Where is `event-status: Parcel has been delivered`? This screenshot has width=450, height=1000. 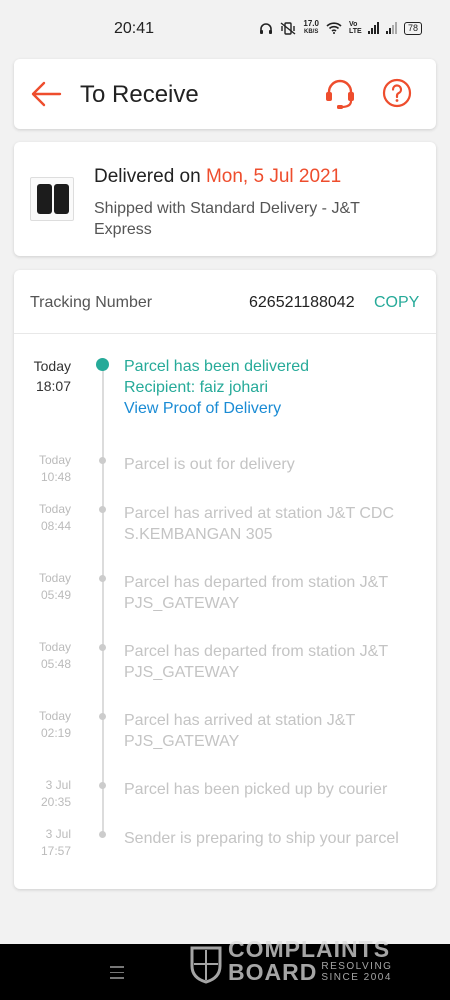
event-status: Parcel has been delivered is located at coordinates (217, 366).